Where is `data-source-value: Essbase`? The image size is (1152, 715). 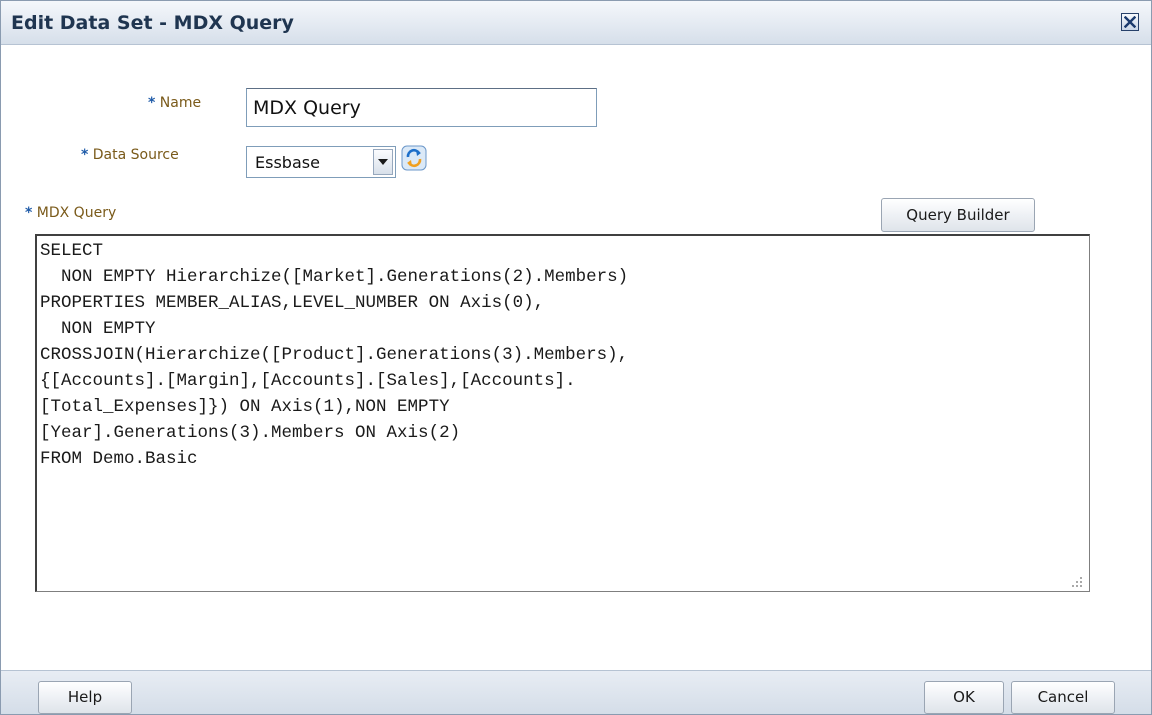 data-source-value: Essbase is located at coordinates (287, 162).